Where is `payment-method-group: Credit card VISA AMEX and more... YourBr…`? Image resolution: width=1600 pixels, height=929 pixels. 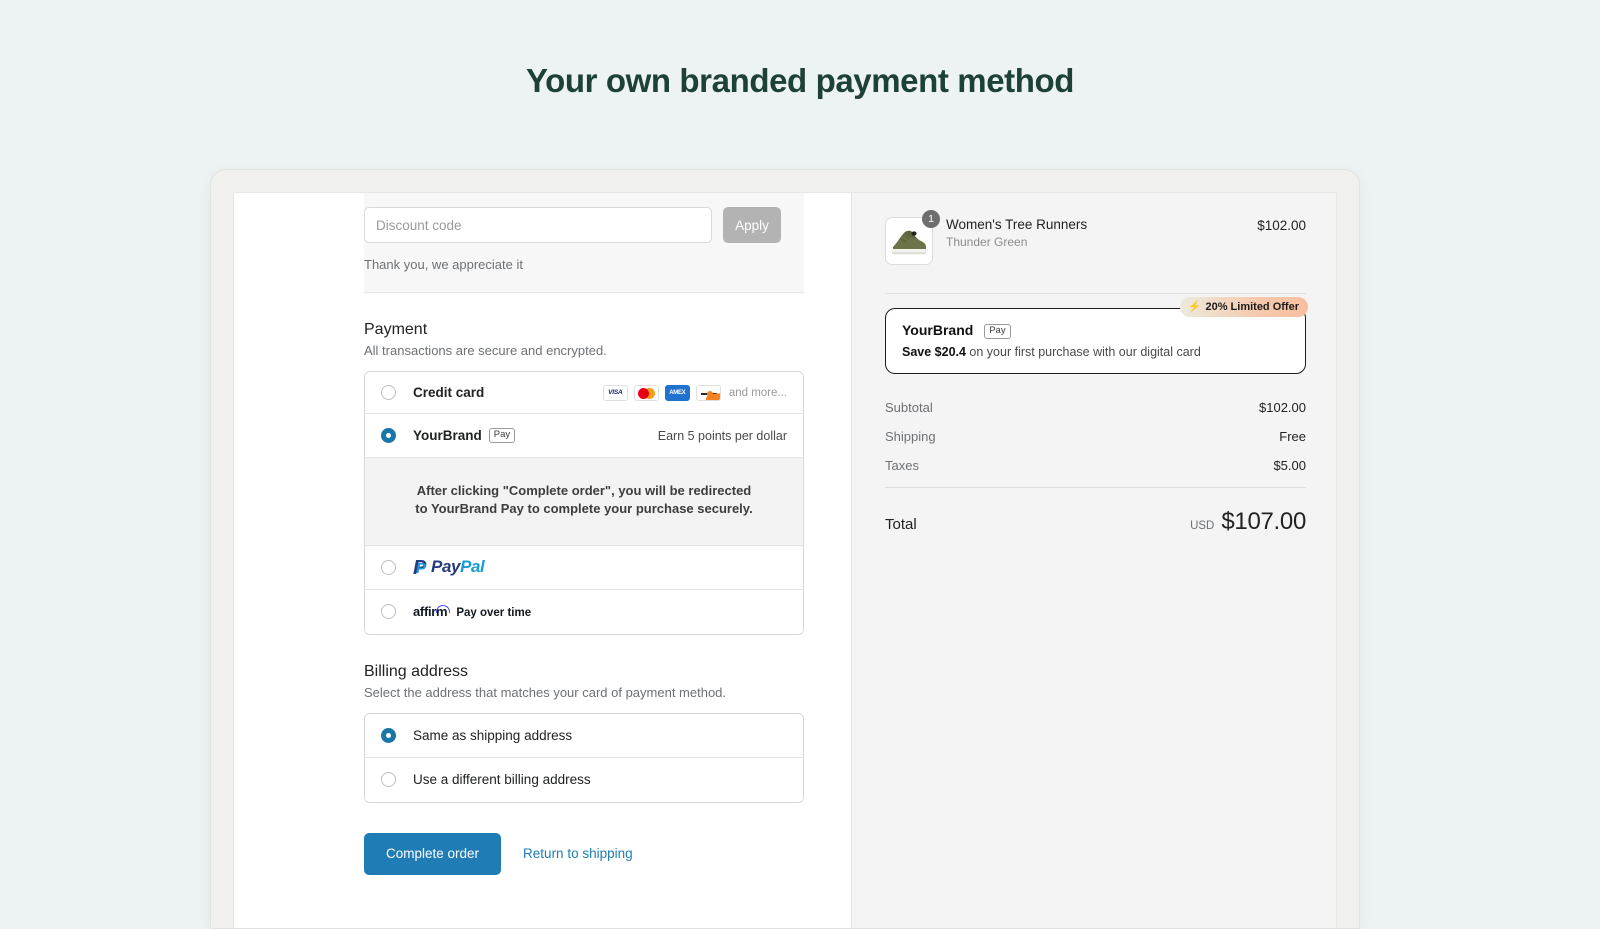 payment-method-group: Credit card VISA AMEX and more... YourBr… is located at coordinates (584, 503).